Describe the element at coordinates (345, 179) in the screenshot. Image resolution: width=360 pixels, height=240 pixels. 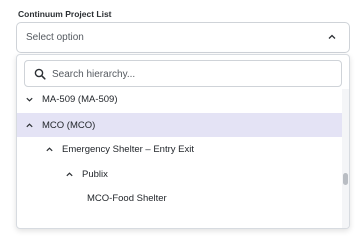
I see `scrollbar-thumb` at that location.